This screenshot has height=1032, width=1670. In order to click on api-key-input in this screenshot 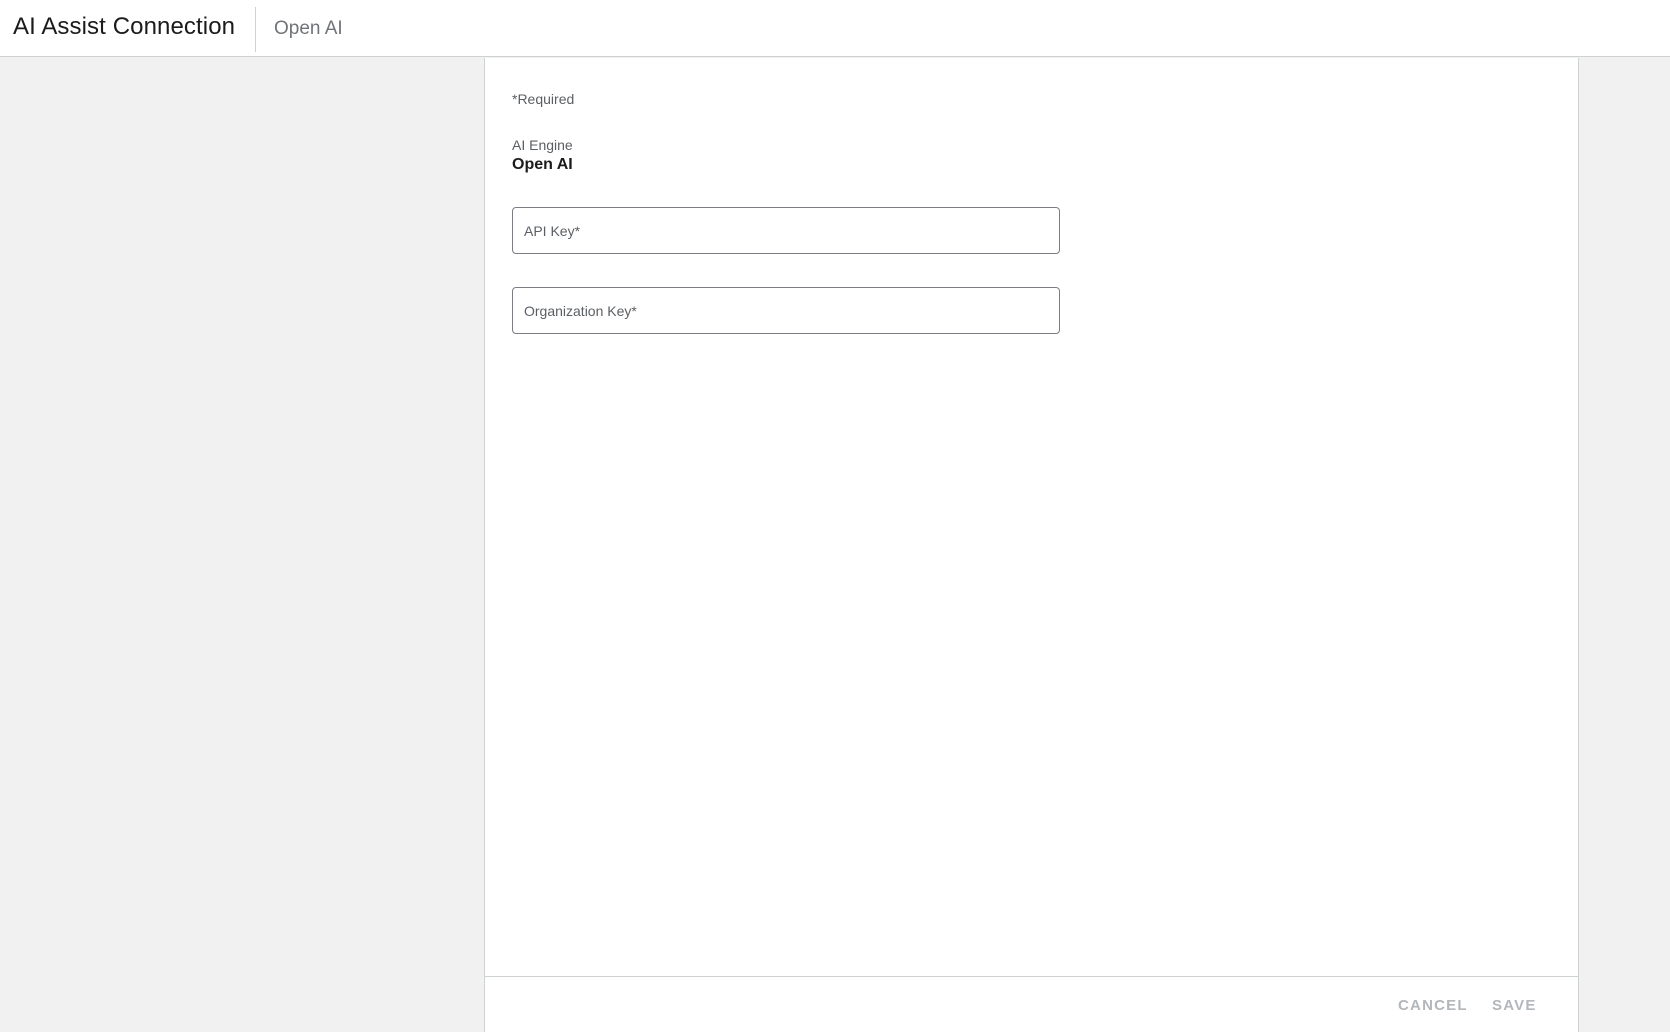, I will do `click(786, 230)`.